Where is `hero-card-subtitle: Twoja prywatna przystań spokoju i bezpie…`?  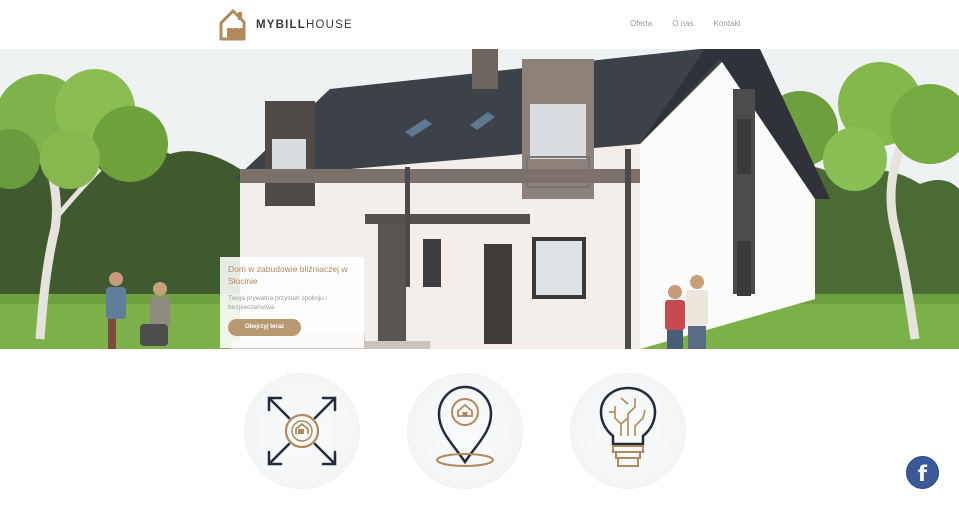
hero-card-subtitle: Twoja prywatna przystań spokoju i bezpie… is located at coordinates (277, 303).